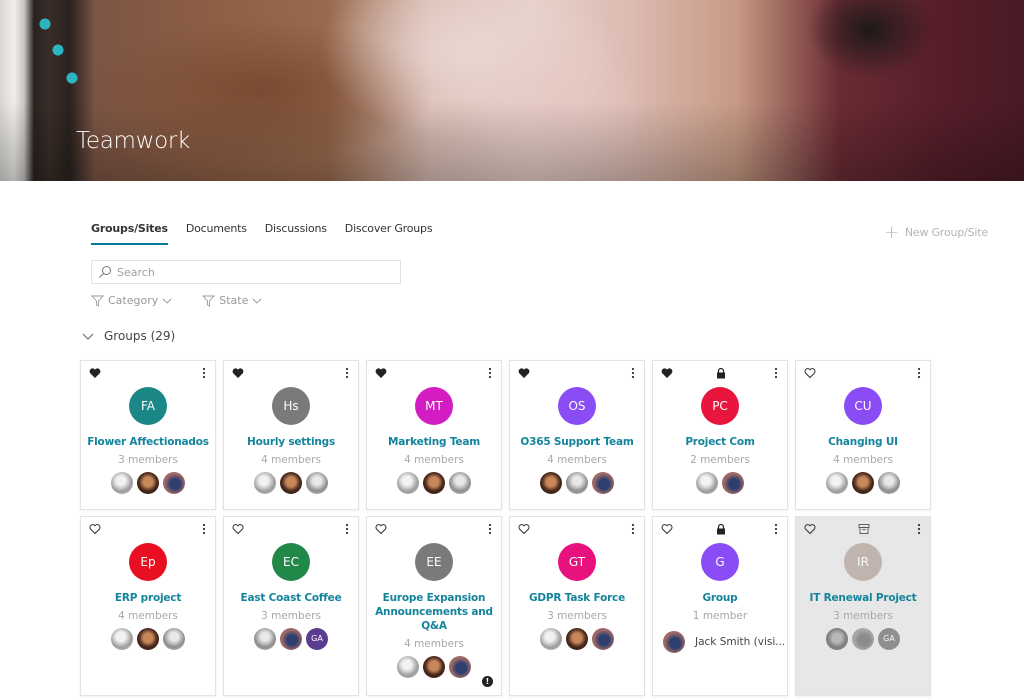 This screenshot has width=1024, height=700. Describe the element at coordinates (863, 406) in the screenshot. I see `group-avatar: CU` at that location.